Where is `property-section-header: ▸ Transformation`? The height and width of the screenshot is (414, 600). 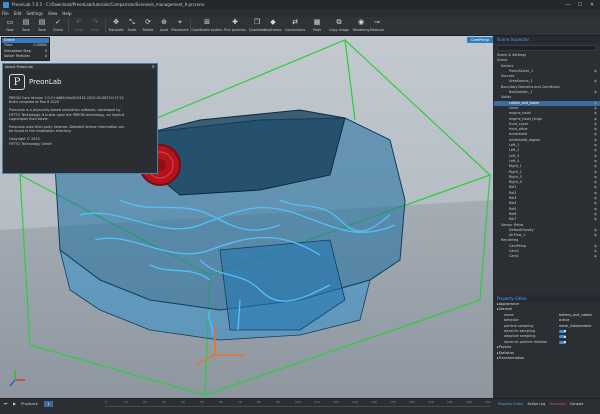
property-section-header: ▸ Transformation is located at coordinates (547, 358).